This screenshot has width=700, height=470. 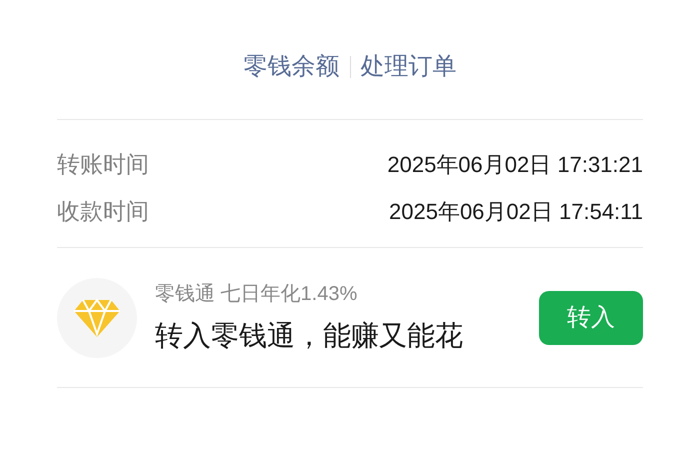 What do you see at coordinates (515, 164) in the screenshot?
I see `detail-value: 2025年06月02日 17:31:21` at bounding box center [515, 164].